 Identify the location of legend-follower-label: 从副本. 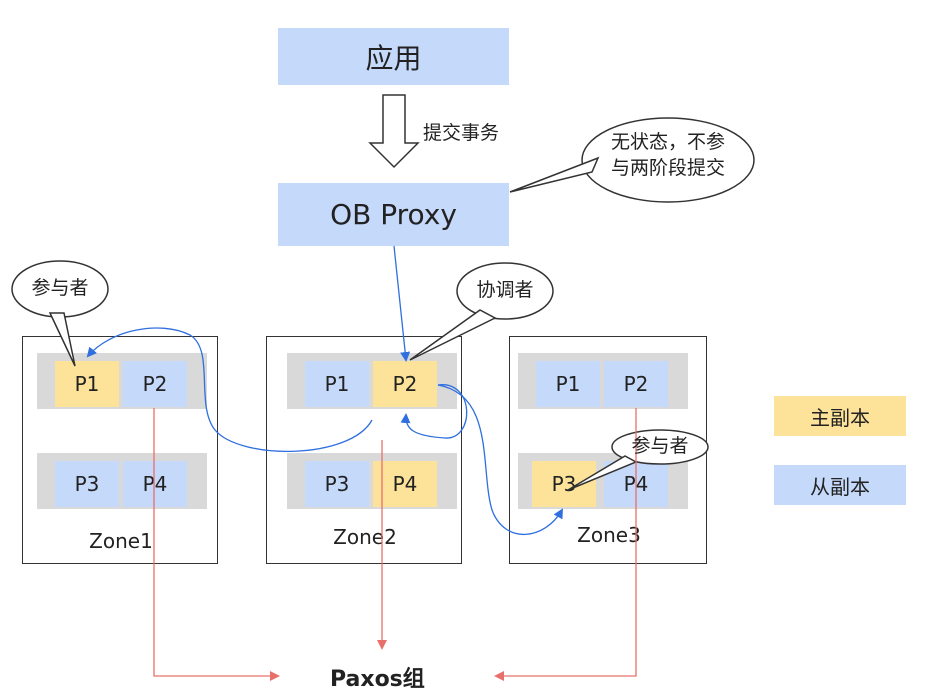
(840, 486).